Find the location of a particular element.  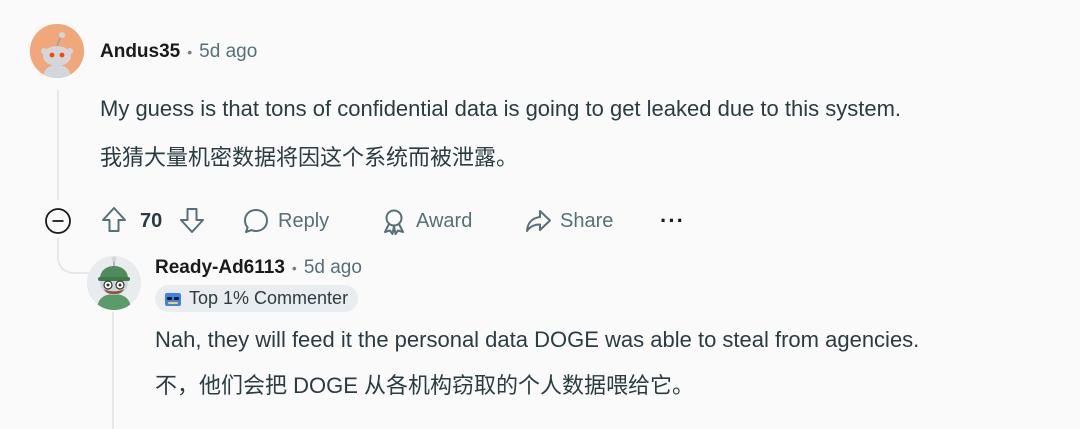

chat-bubble-icon is located at coordinates (256, 221).